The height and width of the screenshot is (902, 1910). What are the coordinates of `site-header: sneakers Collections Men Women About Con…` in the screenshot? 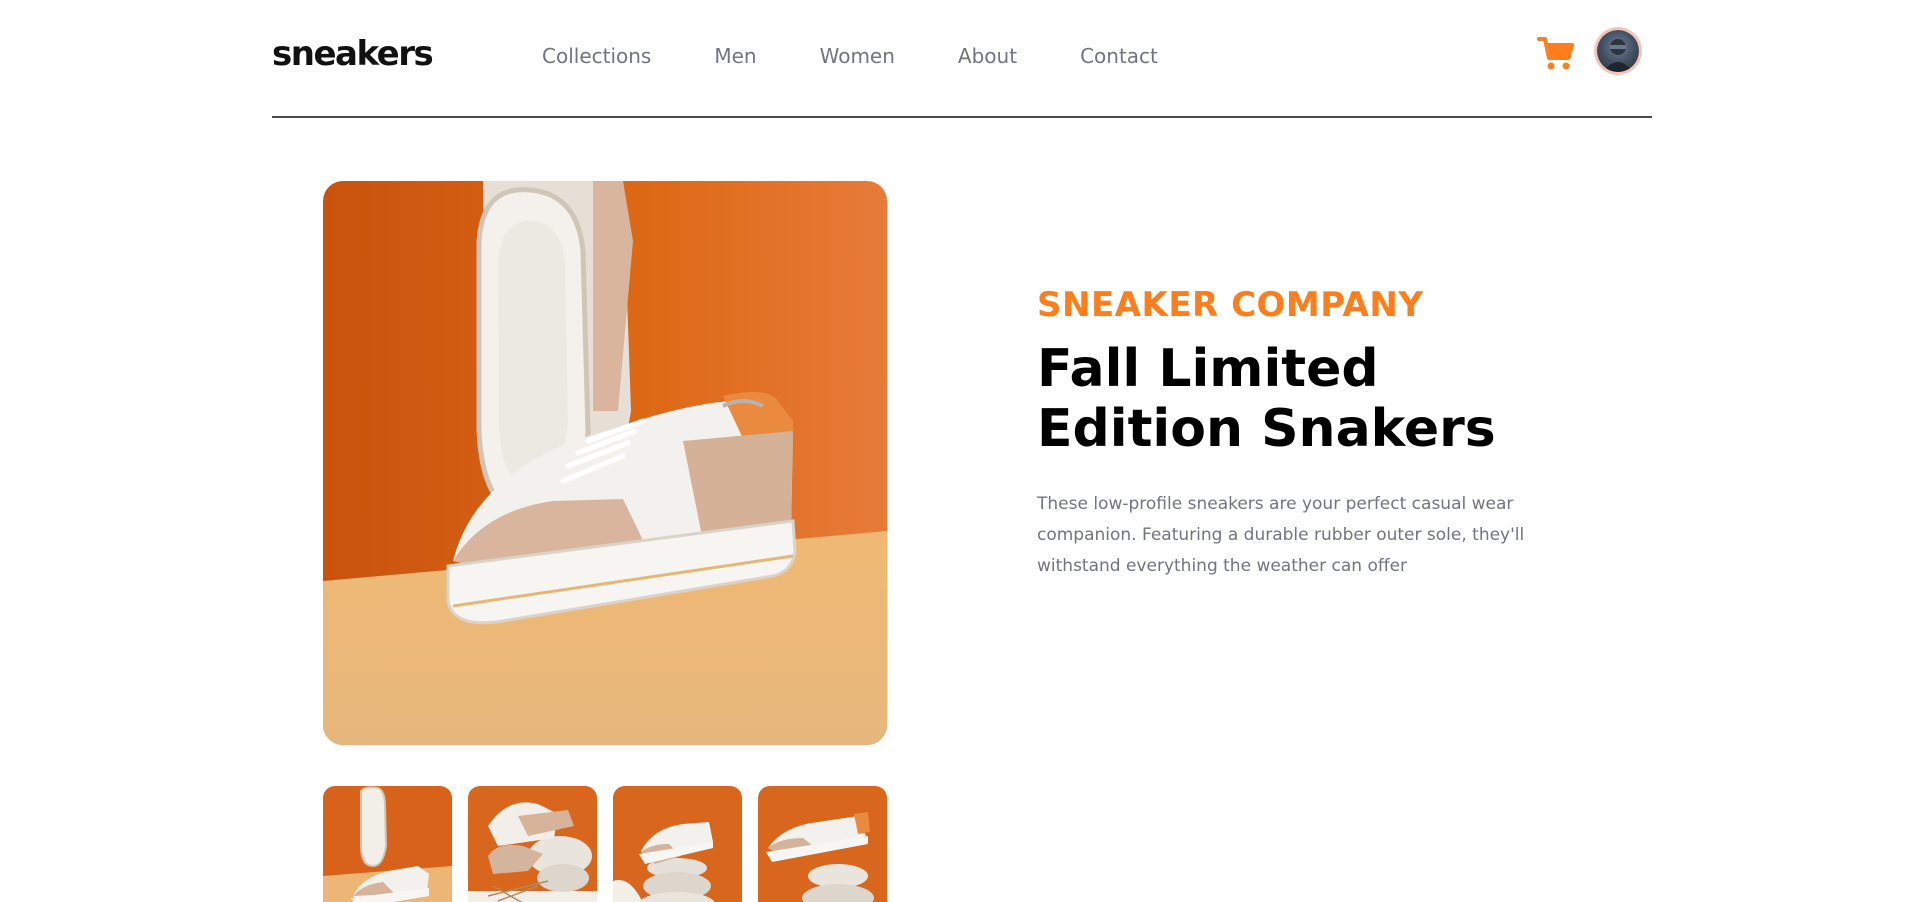 It's located at (962, 59).